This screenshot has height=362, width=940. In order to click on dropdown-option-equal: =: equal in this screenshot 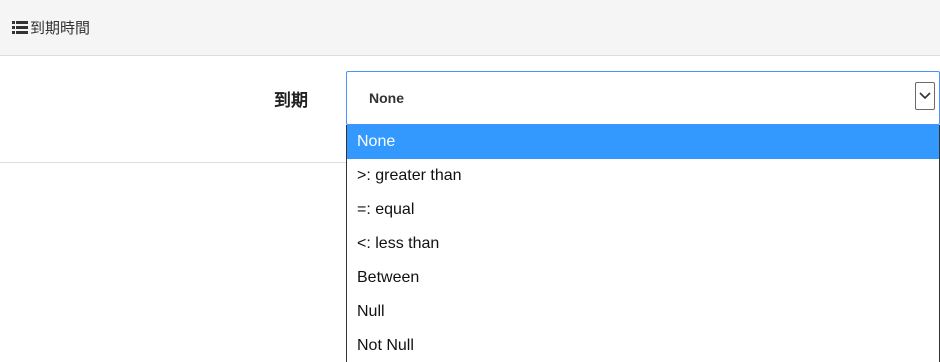, I will do `click(643, 210)`.